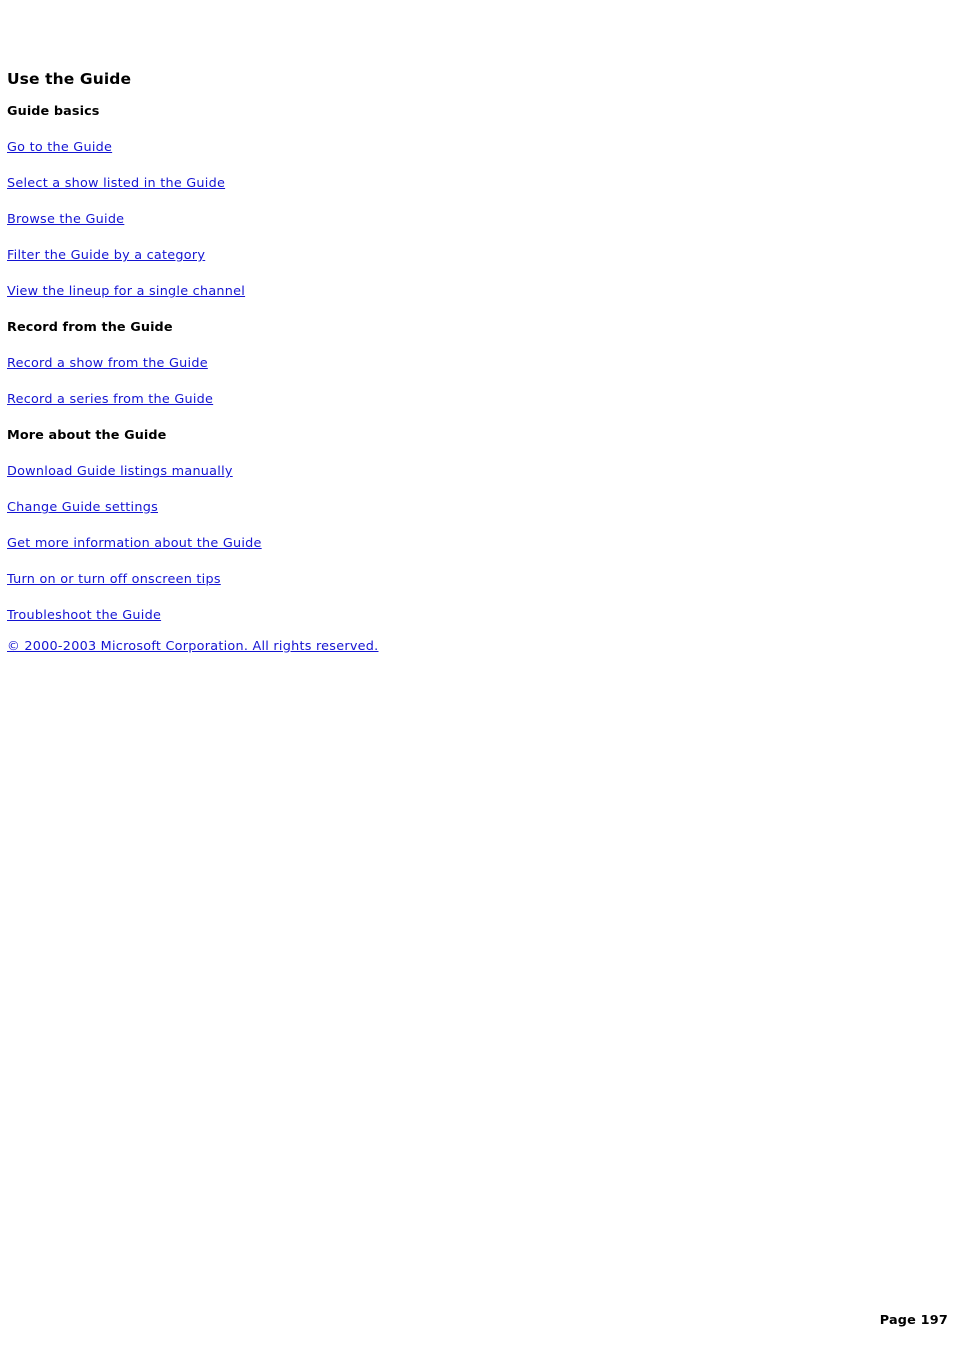  What do you see at coordinates (65, 219) in the screenshot?
I see `link-browse-the-guide: Browse the Guide` at bounding box center [65, 219].